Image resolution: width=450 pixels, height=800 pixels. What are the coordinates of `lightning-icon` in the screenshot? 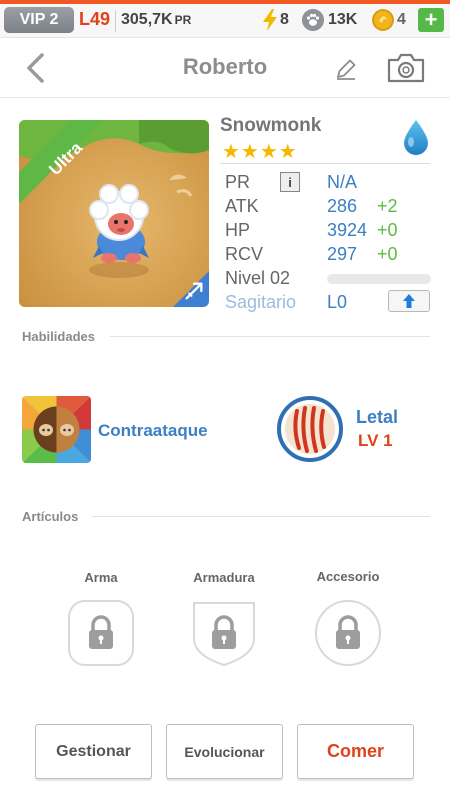 It's located at (270, 20).